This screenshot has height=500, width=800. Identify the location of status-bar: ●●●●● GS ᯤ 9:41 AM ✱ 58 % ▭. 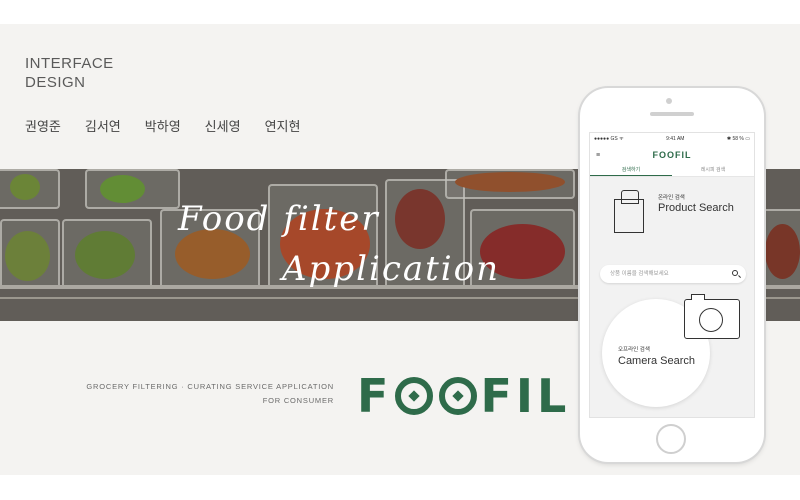
(672, 139).